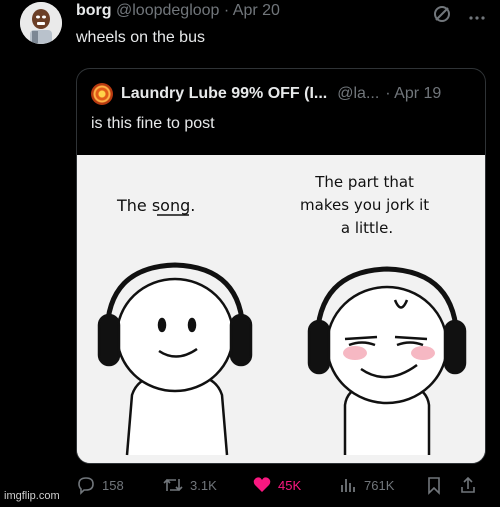  I want to click on comic-right-caption-line-2: makes you jork it, so click(364, 205).